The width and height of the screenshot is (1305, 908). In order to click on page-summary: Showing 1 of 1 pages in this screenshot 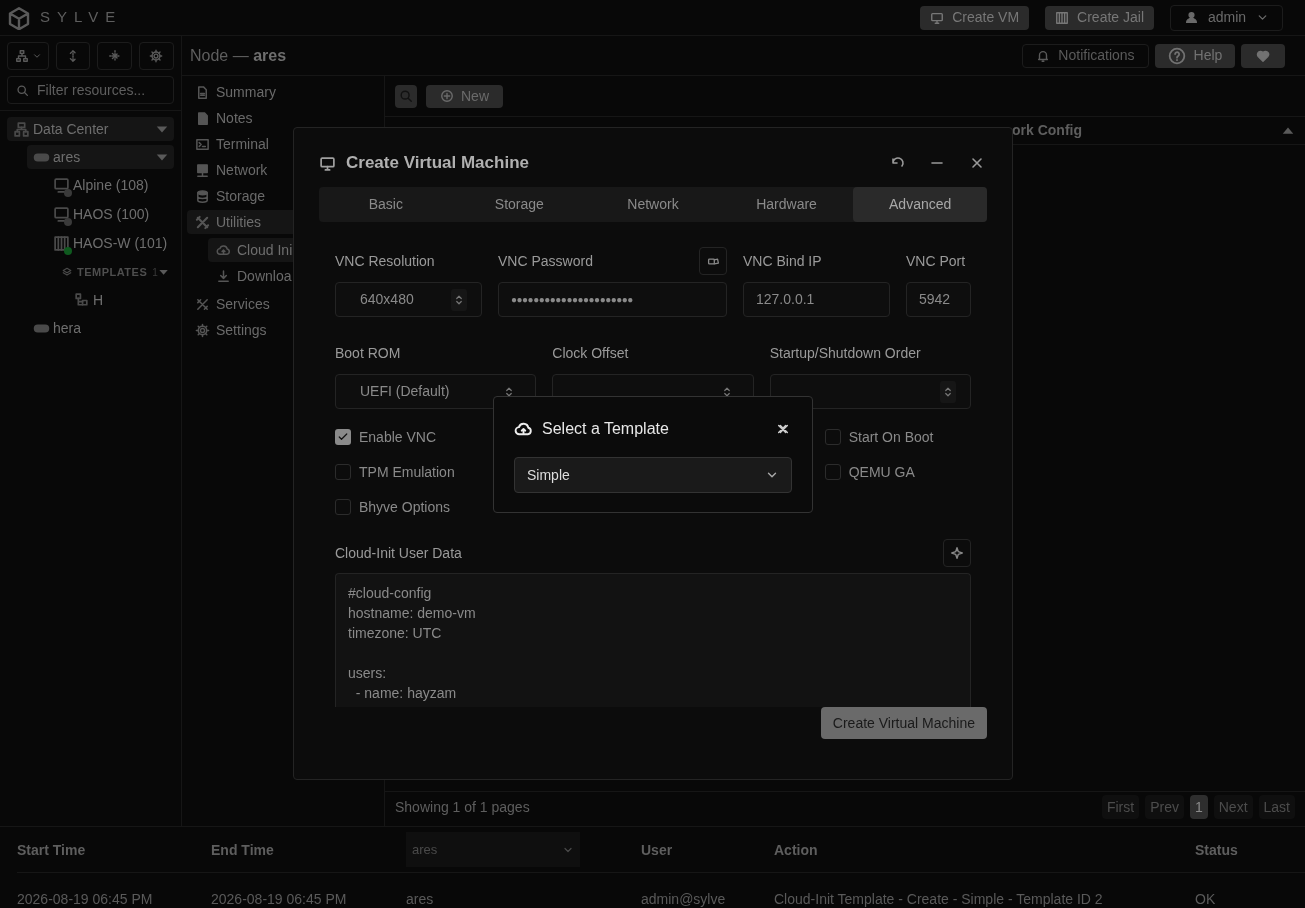, I will do `click(462, 807)`.